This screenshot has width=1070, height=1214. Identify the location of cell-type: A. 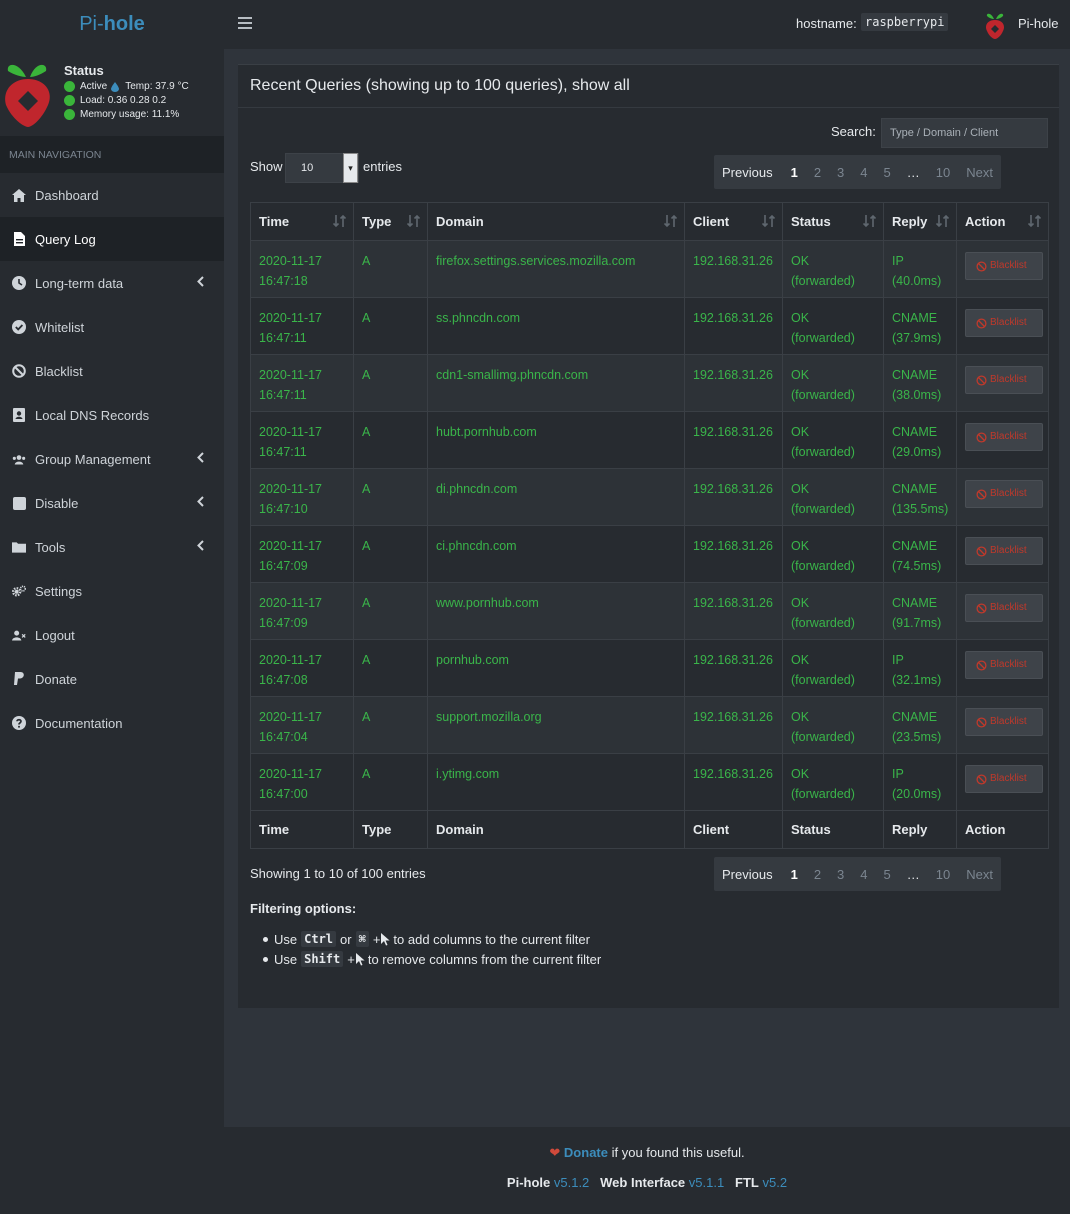
(390, 668).